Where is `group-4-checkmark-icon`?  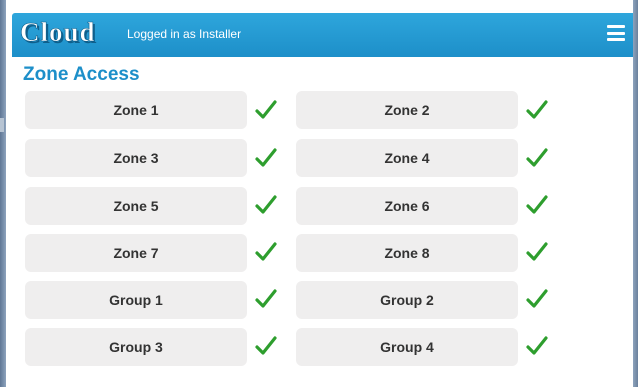
group-4-checkmark-icon is located at coordinates (537, 346).